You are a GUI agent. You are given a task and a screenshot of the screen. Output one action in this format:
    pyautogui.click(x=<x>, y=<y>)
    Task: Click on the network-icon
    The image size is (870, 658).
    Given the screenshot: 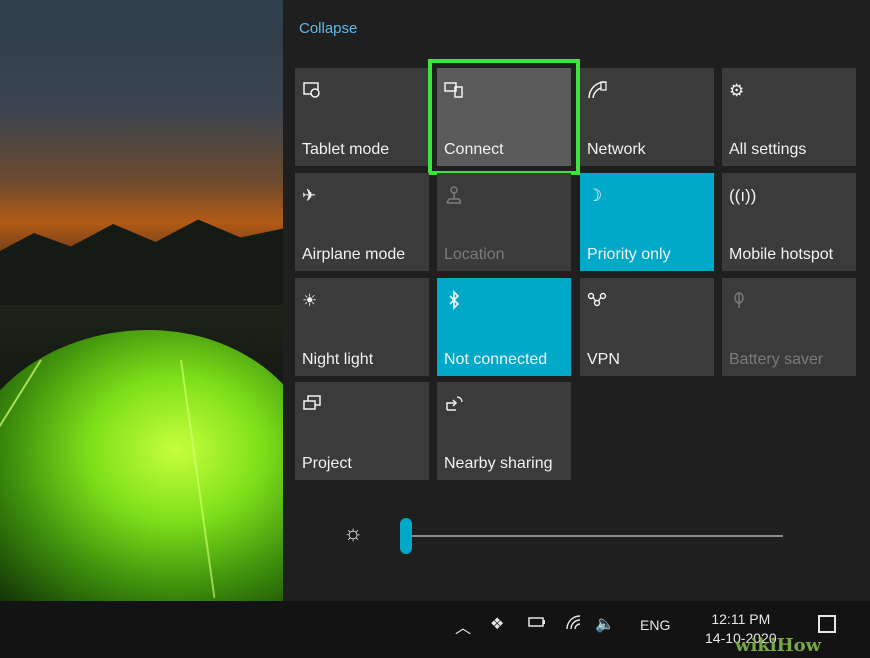 What is the action you would take?
    pyautogui.click(x=598, y=91)
    